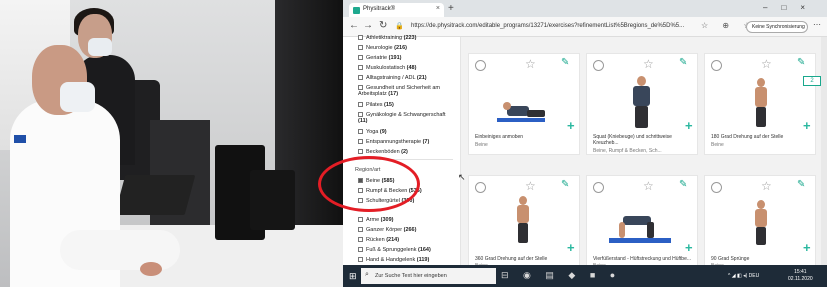  What do you see at coordinates (396, 10) in the screenshot?
I see `browser-tab: Physitrack® ×` at bounding box center [396, 10].